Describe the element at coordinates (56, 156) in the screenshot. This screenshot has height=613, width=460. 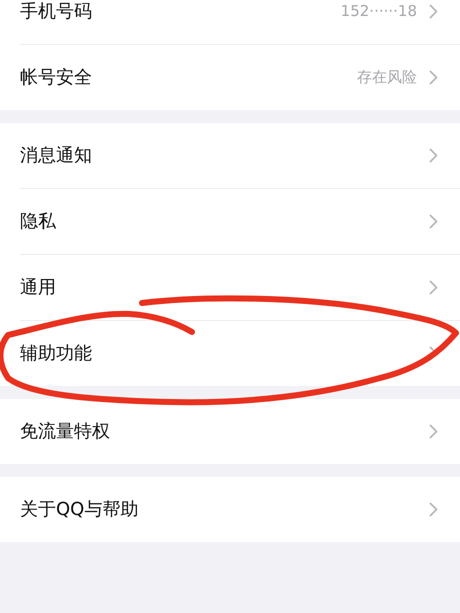
I see `row-label: 消息通知` at that location.